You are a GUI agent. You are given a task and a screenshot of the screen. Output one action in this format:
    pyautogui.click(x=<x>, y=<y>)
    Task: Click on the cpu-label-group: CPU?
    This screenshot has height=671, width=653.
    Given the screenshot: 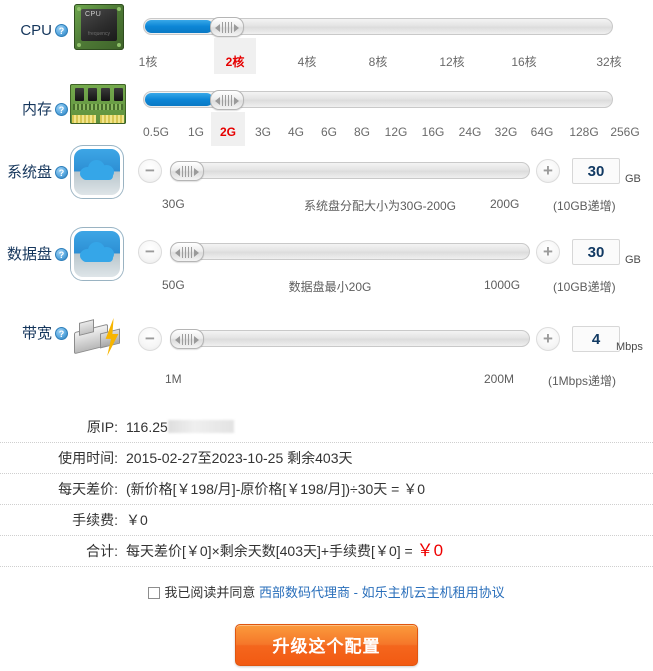 What is the action you would take?
    pyautogui.click(x=34, y=30)
    